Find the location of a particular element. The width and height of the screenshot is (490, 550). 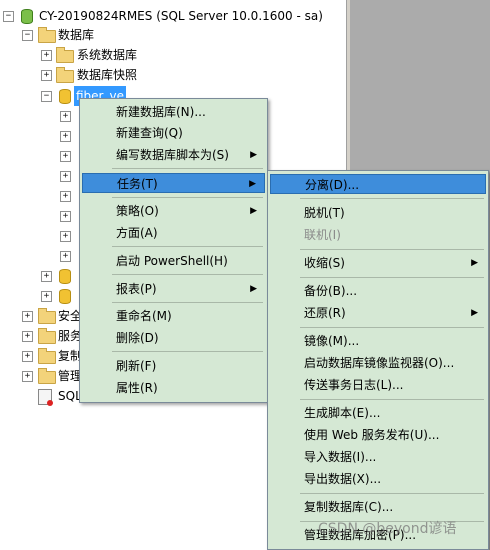

tree-node-replication: + 复制 is located at coordinates (41, 356).